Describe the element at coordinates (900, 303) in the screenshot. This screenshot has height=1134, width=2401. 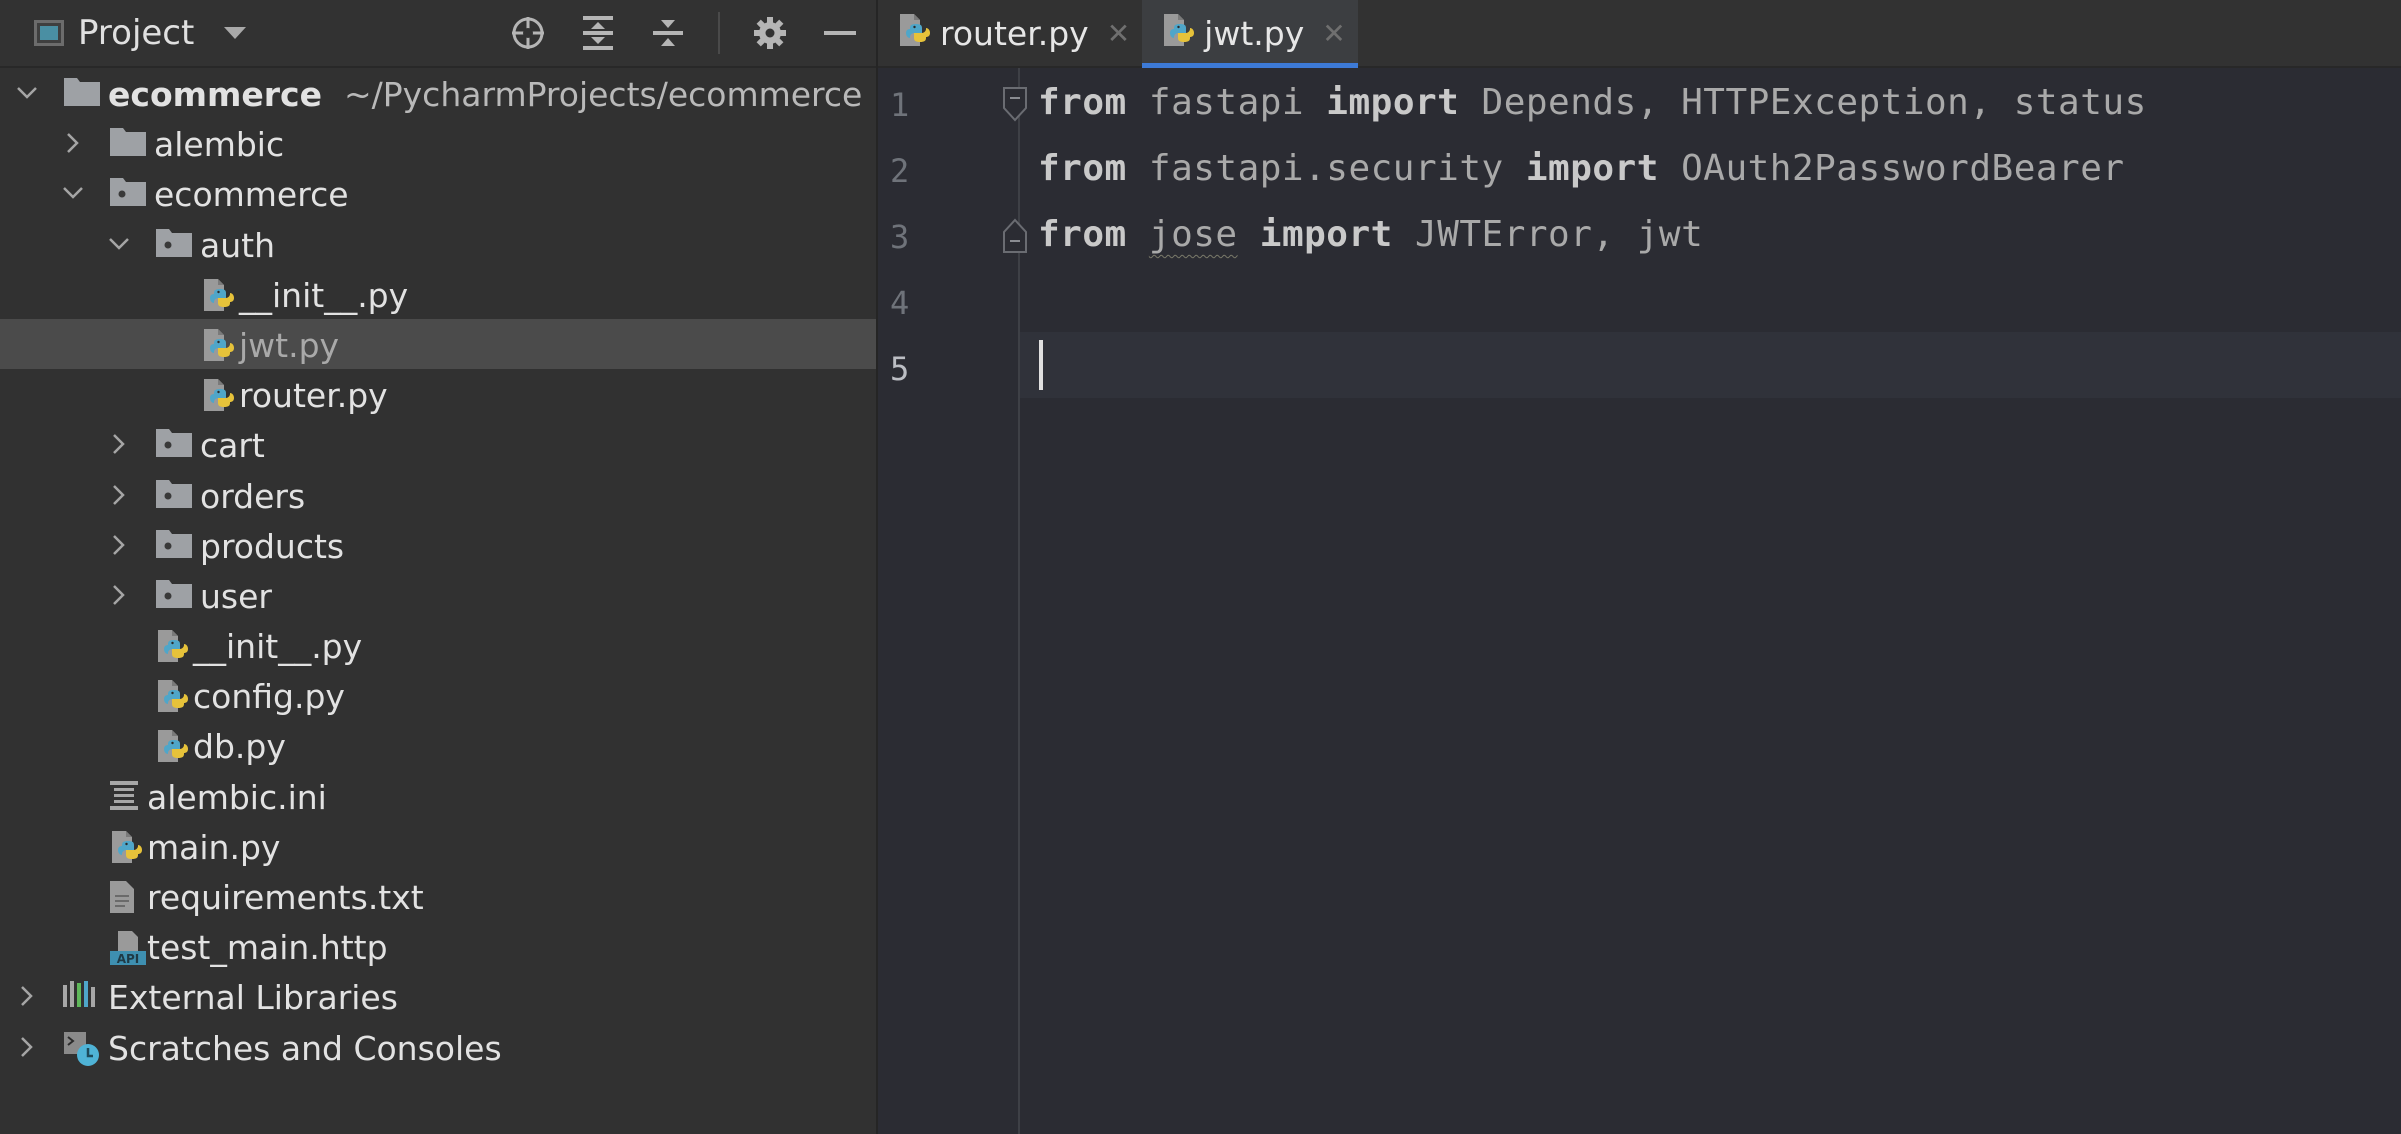
I see `line-number: 4` at that location.